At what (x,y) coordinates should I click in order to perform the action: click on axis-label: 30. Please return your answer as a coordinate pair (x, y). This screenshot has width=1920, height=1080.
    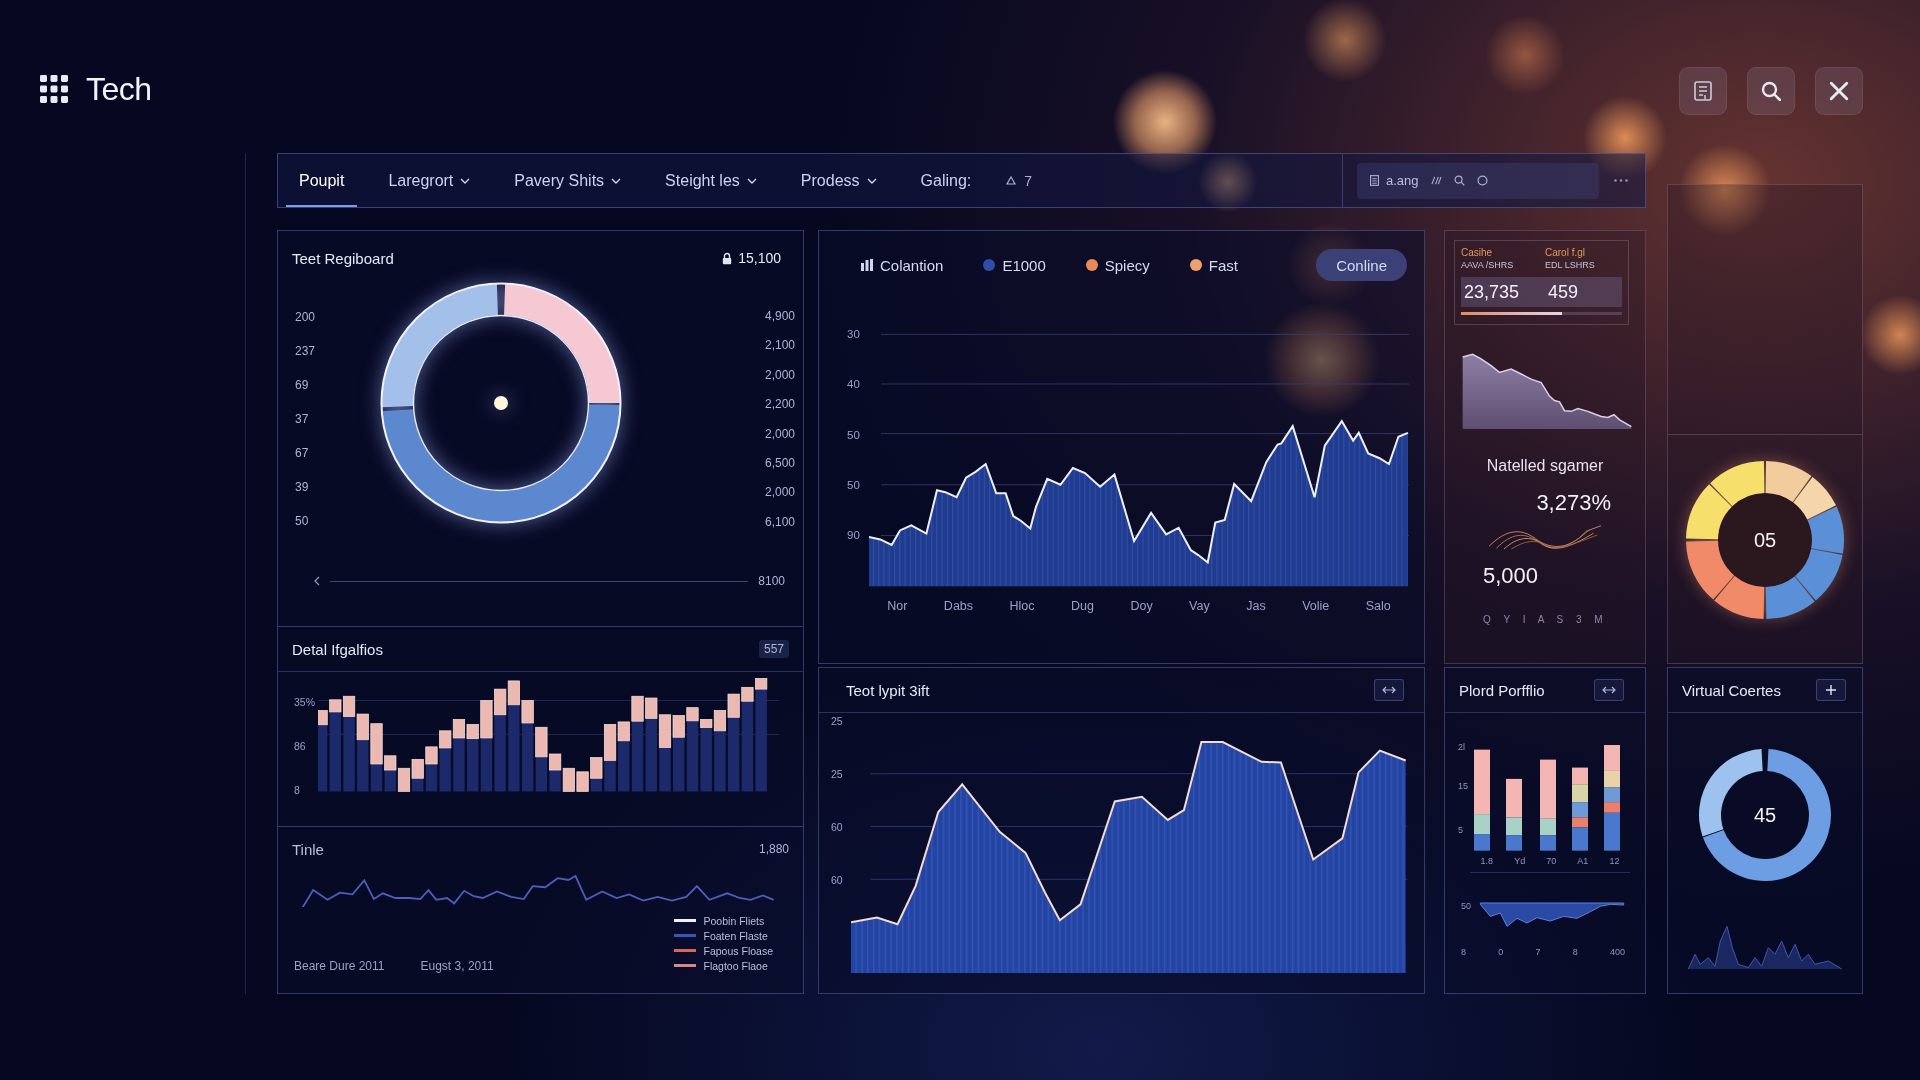
    Looking at the image, I should click on (854, 334).